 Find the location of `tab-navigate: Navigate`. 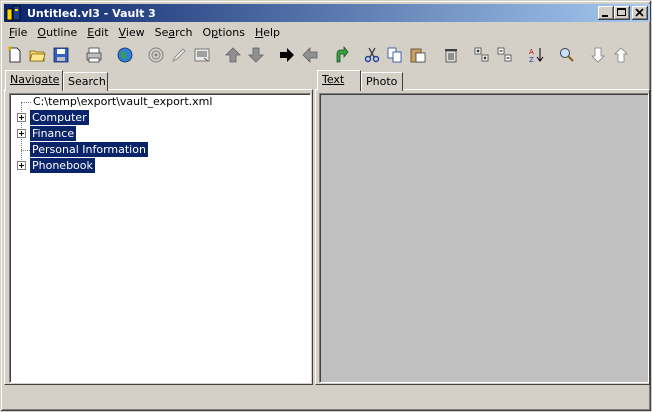

tab-navigate: Navigate is located at coordinates (34, 80).